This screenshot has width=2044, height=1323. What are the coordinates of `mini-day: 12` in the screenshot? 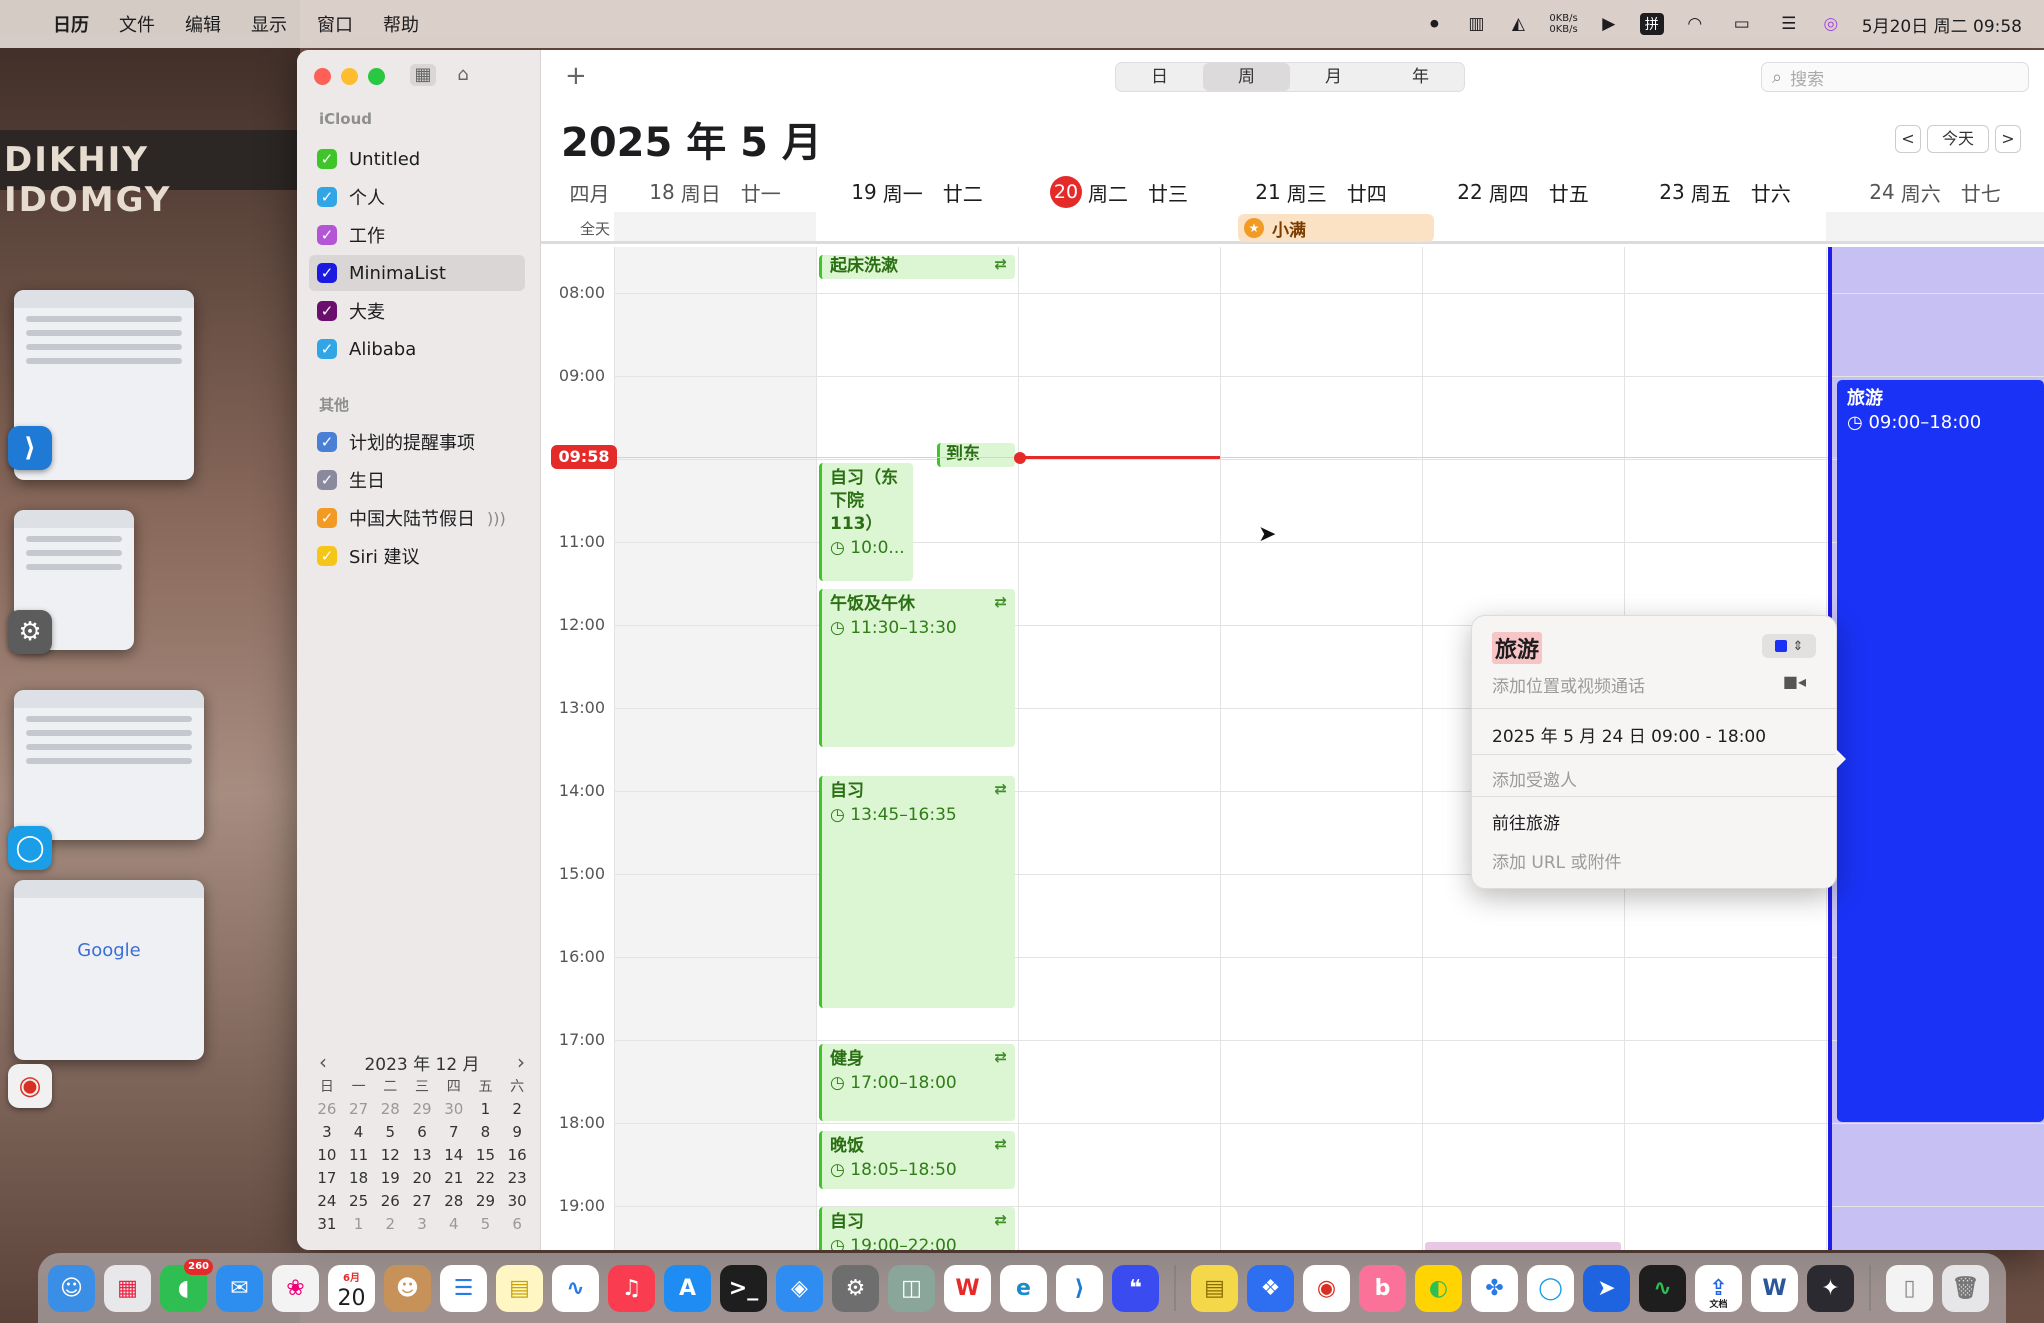 It's located at (390, 1155).